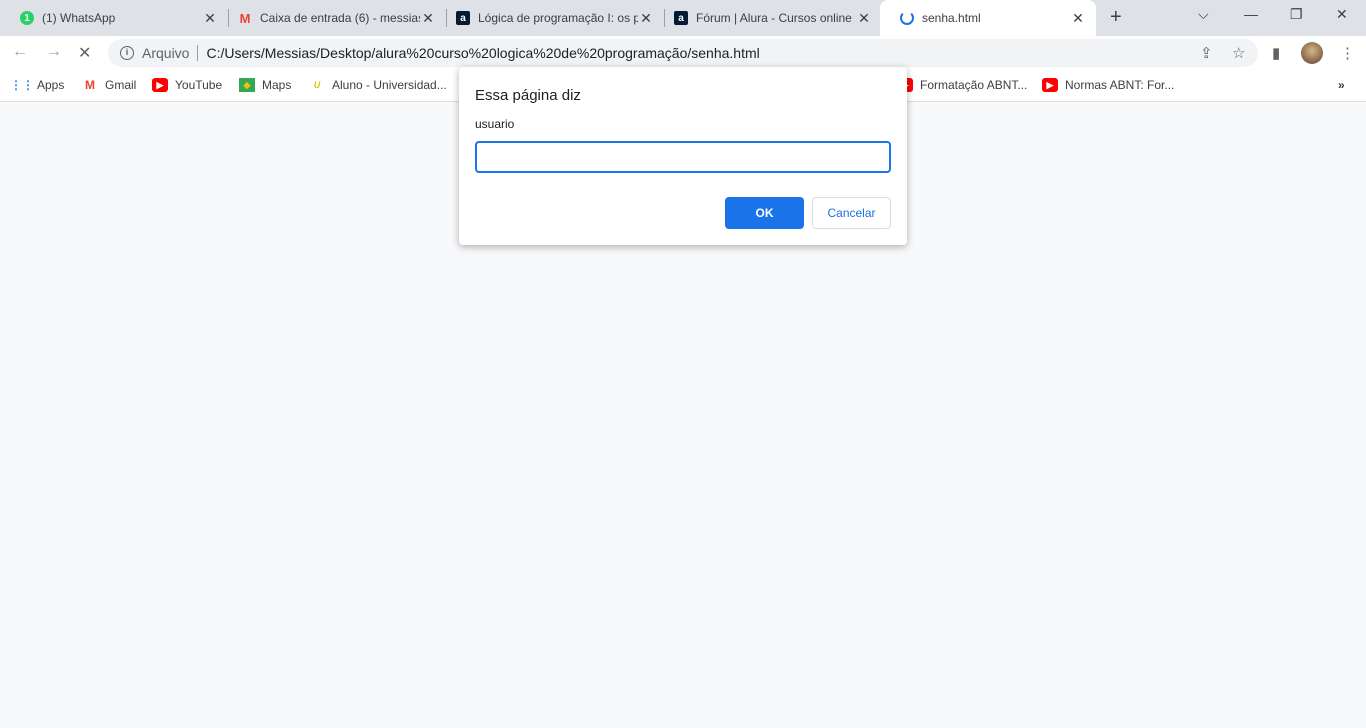 This screenshot has height=728, width=1366. I want to click on tab-forum: a Fórum | Alura - Cursos online ✕, so click(768, 18).